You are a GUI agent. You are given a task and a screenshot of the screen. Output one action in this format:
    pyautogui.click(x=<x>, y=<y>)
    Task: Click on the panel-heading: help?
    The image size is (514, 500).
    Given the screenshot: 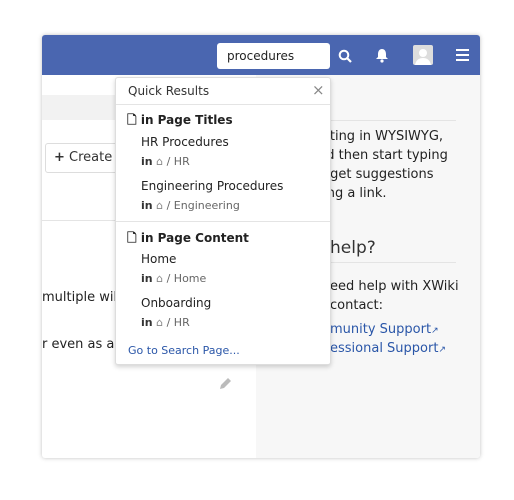 What is the action you would take?
    pyautogui.click(x=353, y=248)
    